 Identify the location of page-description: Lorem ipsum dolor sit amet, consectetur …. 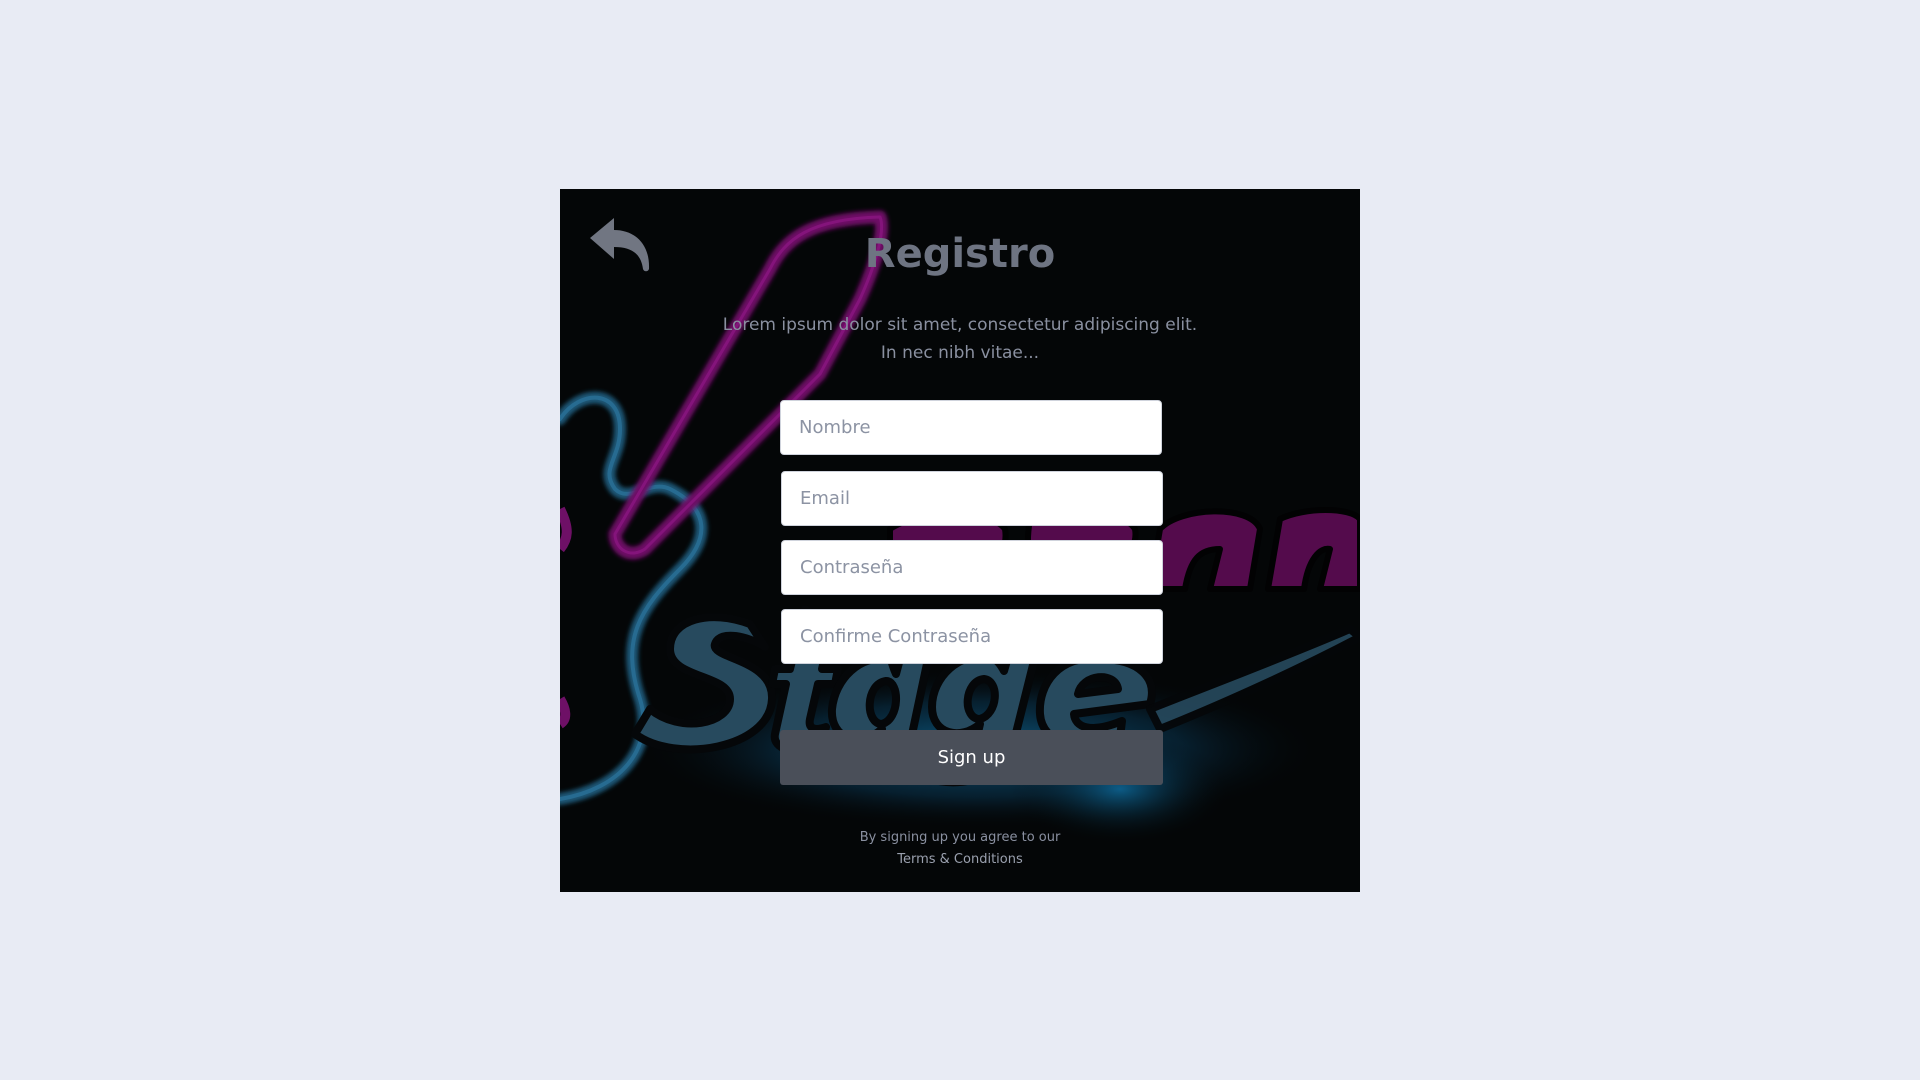
(960, 339).